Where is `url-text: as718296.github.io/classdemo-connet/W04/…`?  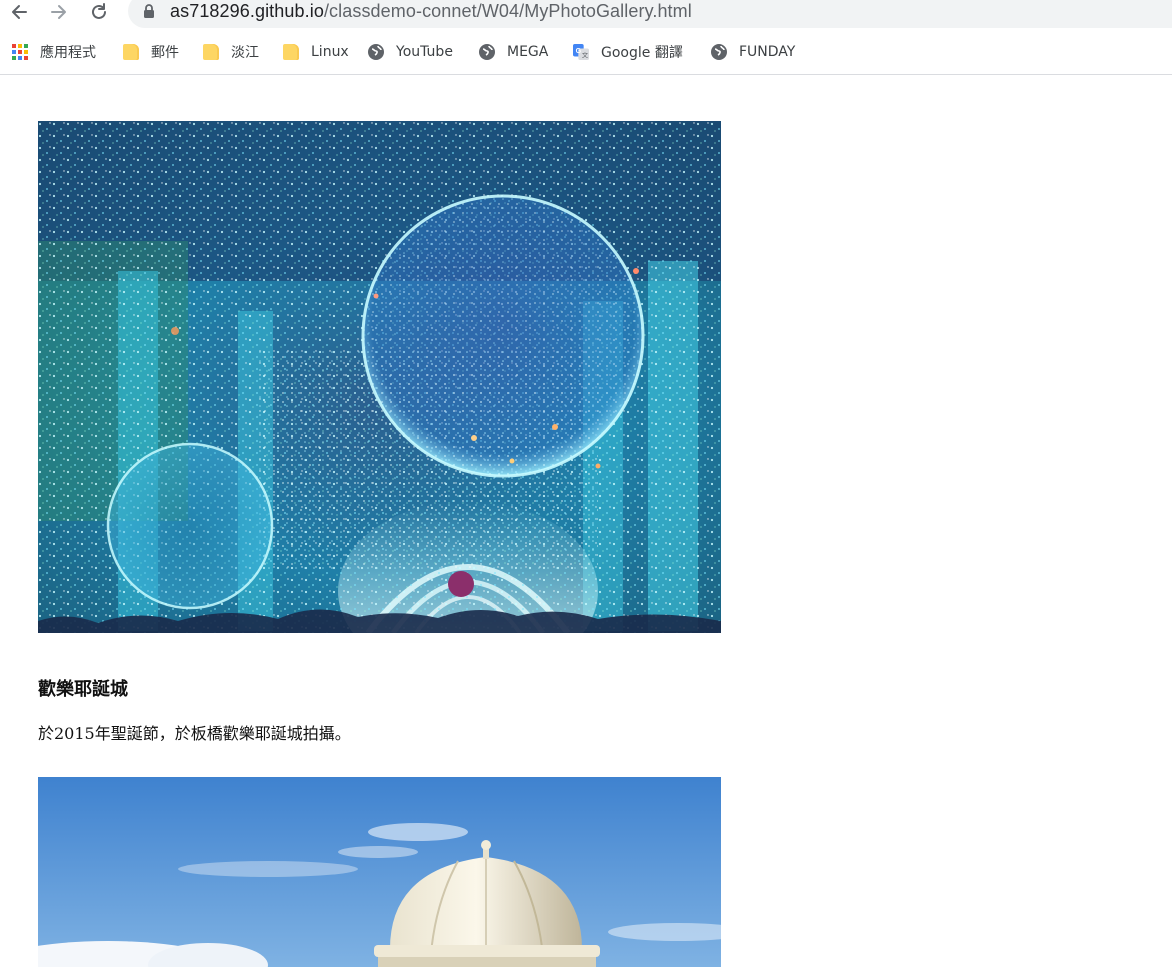
url-text: as718296.github.io/classdemo-connet/W04/… is located at coordinates (431, 11).